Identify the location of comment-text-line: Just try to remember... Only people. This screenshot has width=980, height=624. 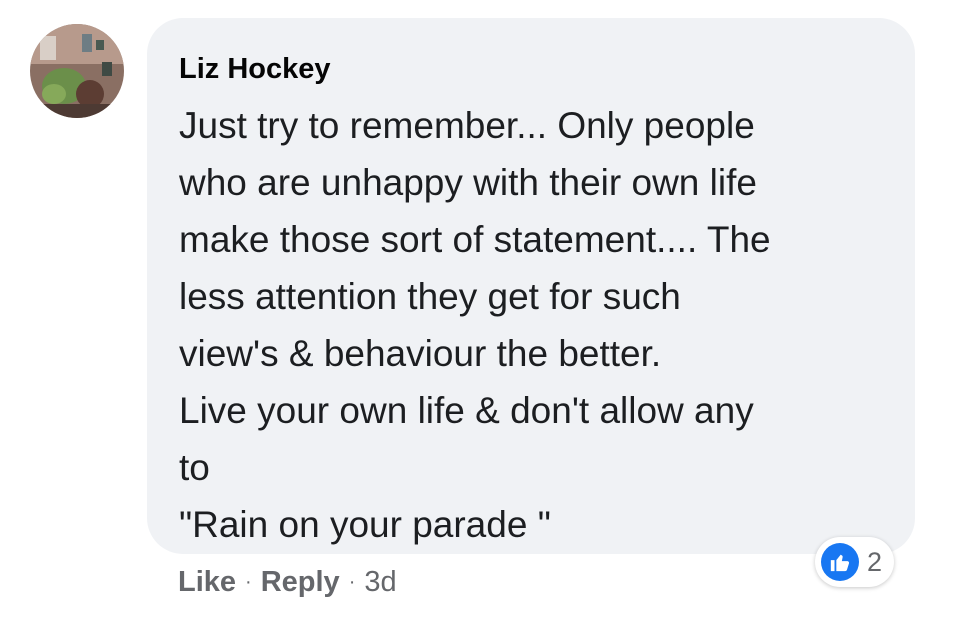
(467, 125).